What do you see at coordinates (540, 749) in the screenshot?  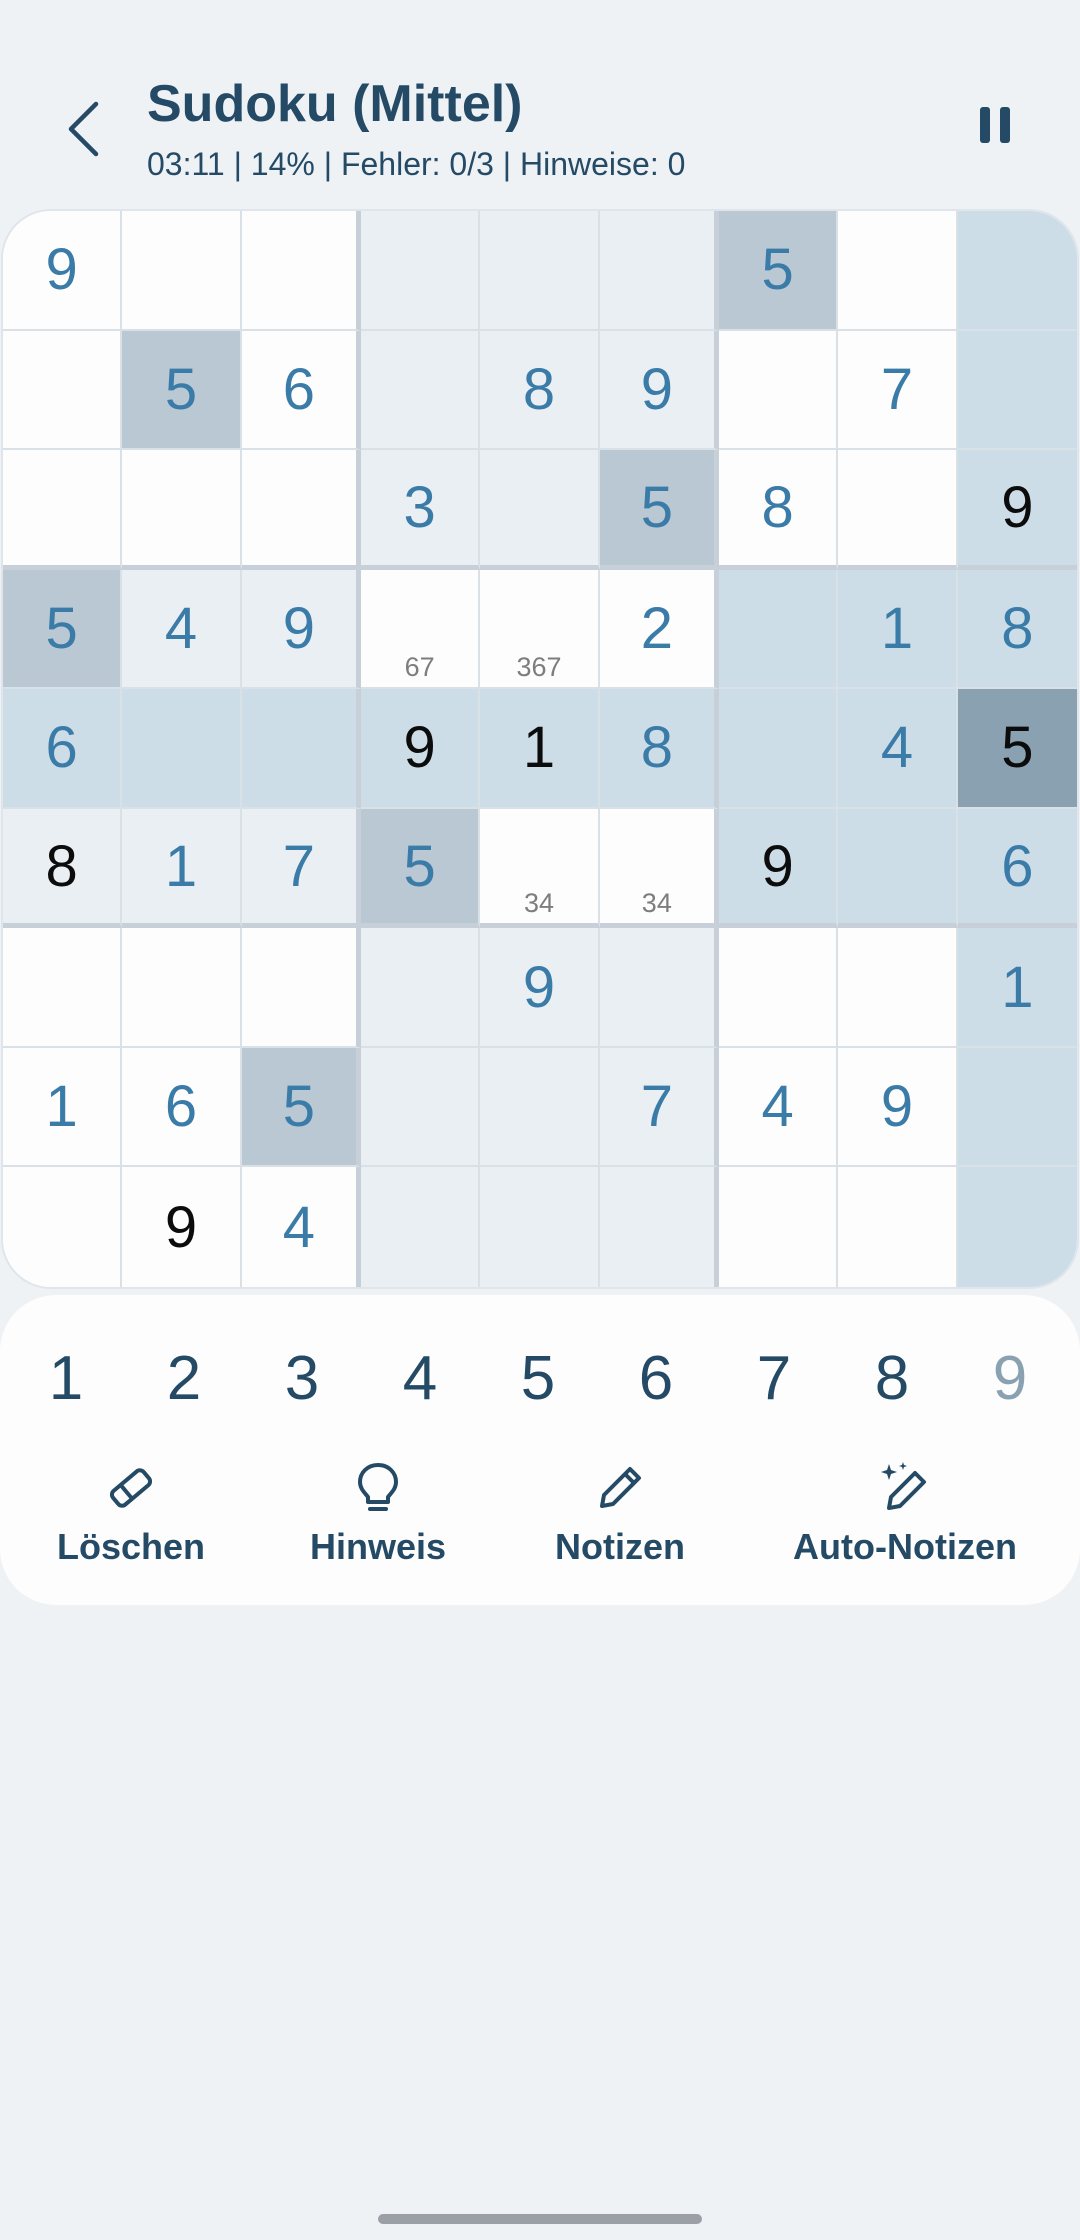 I see `cell-r5c5: 1` at bounding box center [540, 749].